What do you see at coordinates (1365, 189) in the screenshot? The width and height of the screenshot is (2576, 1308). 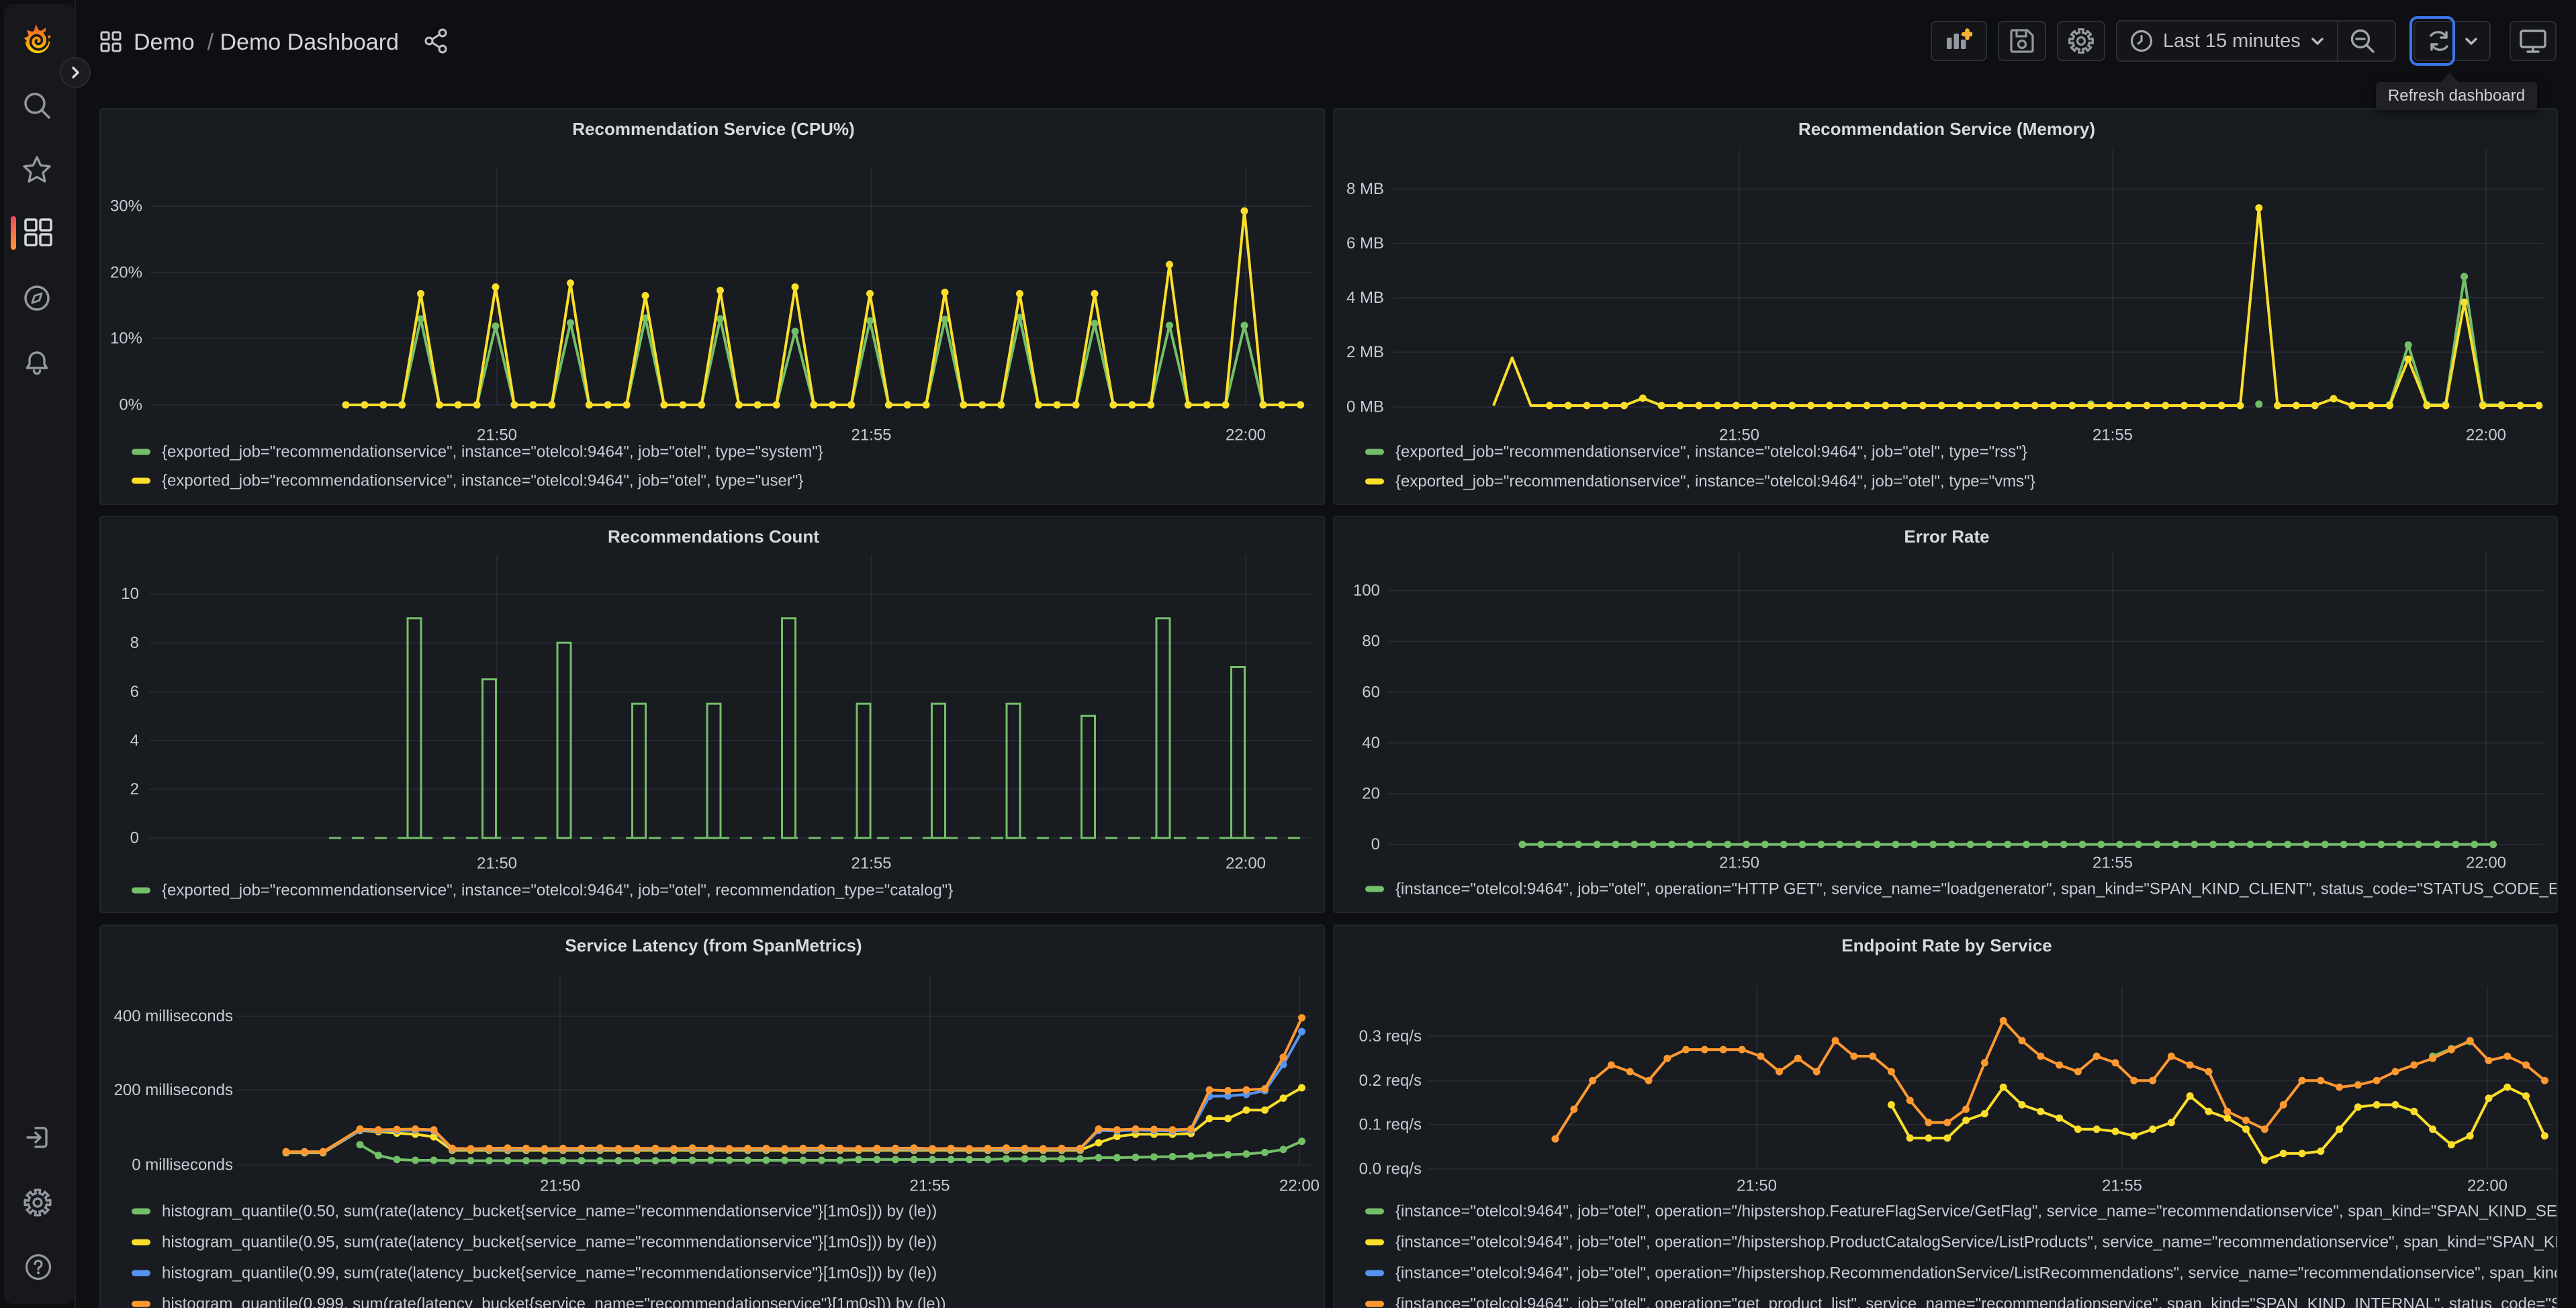 I see `svg-text: 8 MB` at bounding box center [1365, 189].